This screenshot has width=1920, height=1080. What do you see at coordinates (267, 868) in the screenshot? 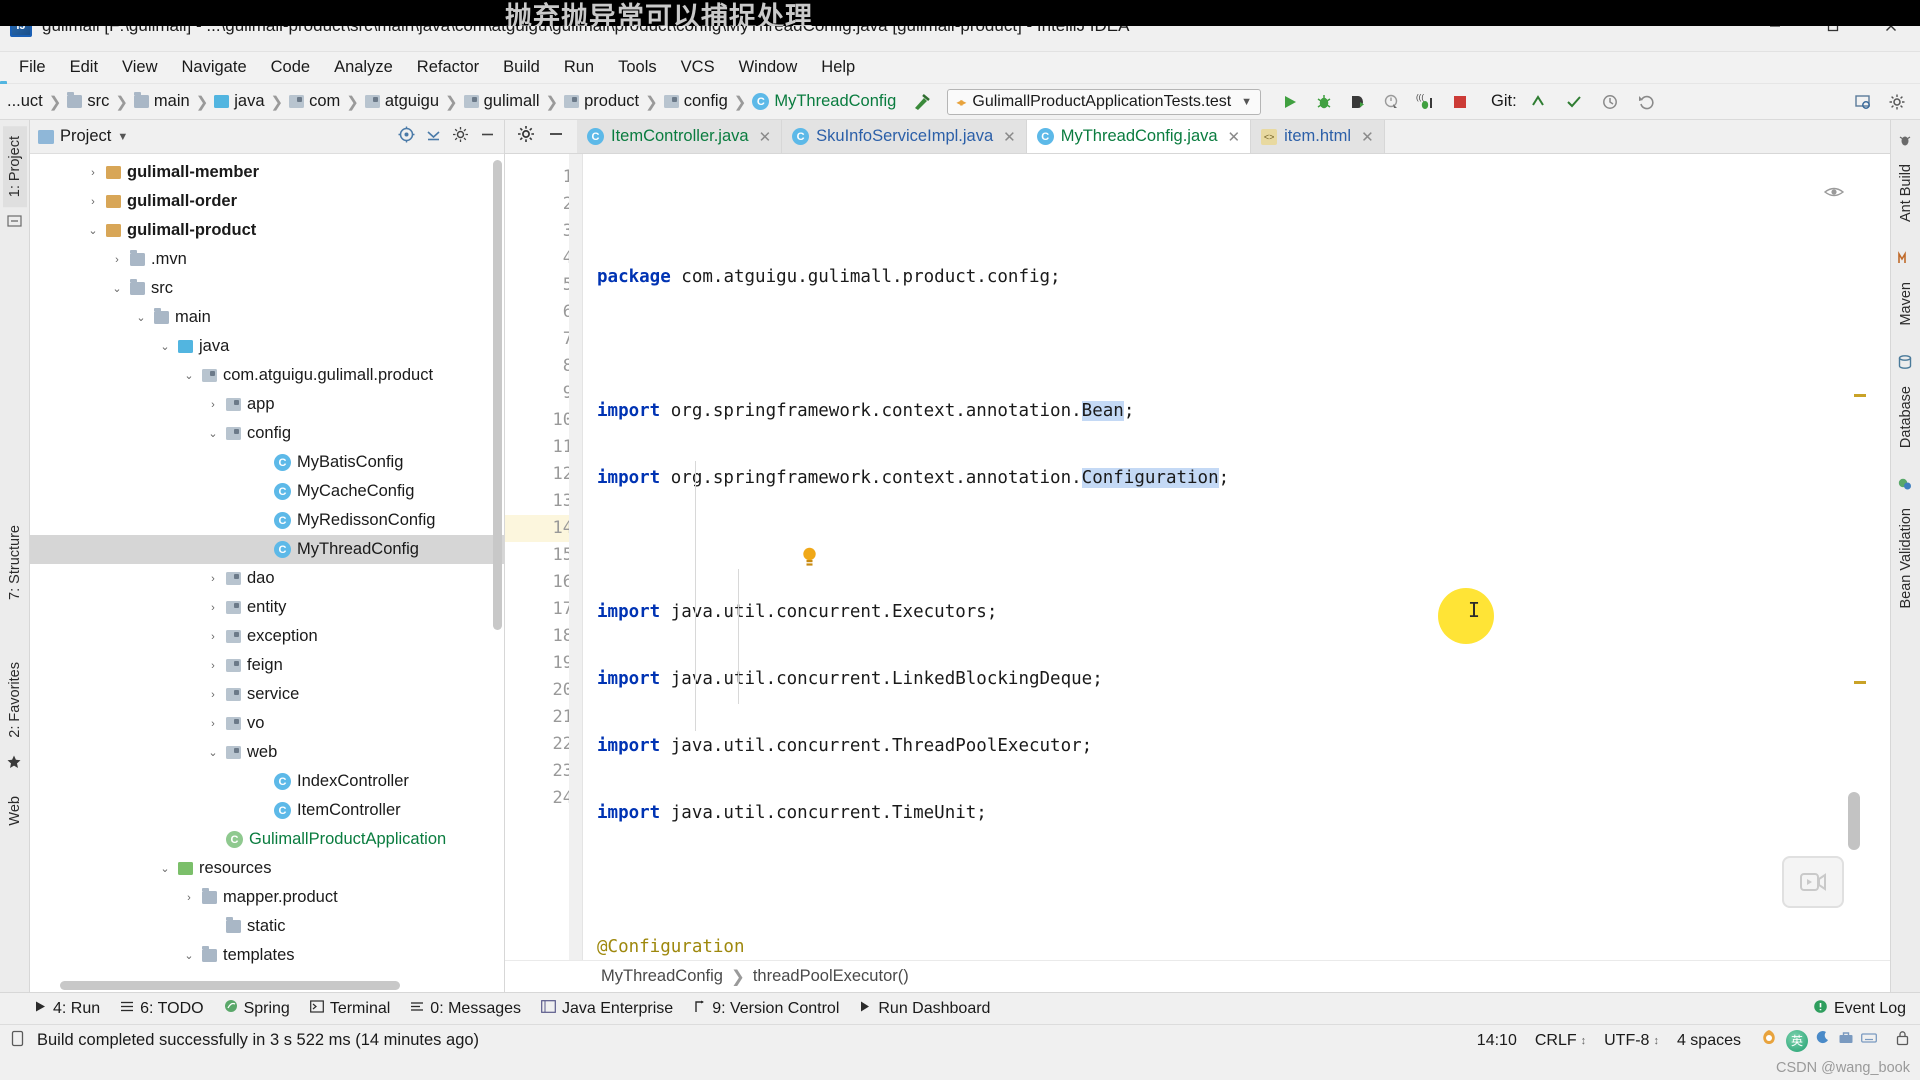
I see `tree-node: ⌄ resources` at bounding box center [267, 868].